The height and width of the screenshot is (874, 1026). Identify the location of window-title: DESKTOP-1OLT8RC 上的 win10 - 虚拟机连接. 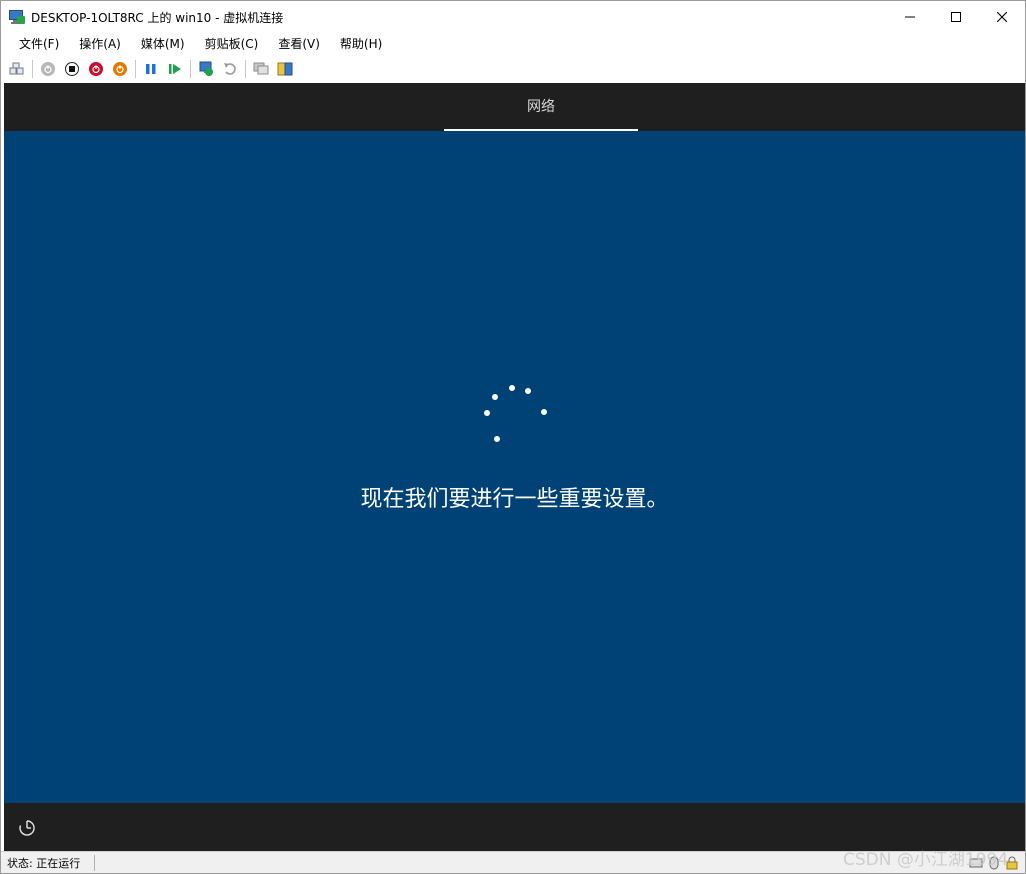
(157, 17).